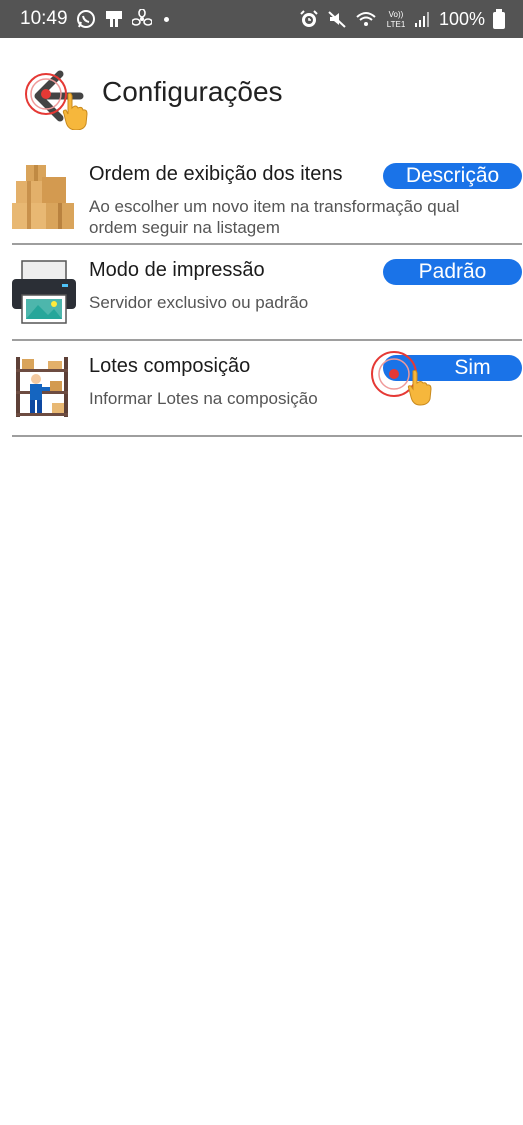 The height and width of the screenshot is (1125, 523). What do you see at coordinates (114, 19) in the screenshot?
I see `app-notification-icon` at bounding box center [114, 19].